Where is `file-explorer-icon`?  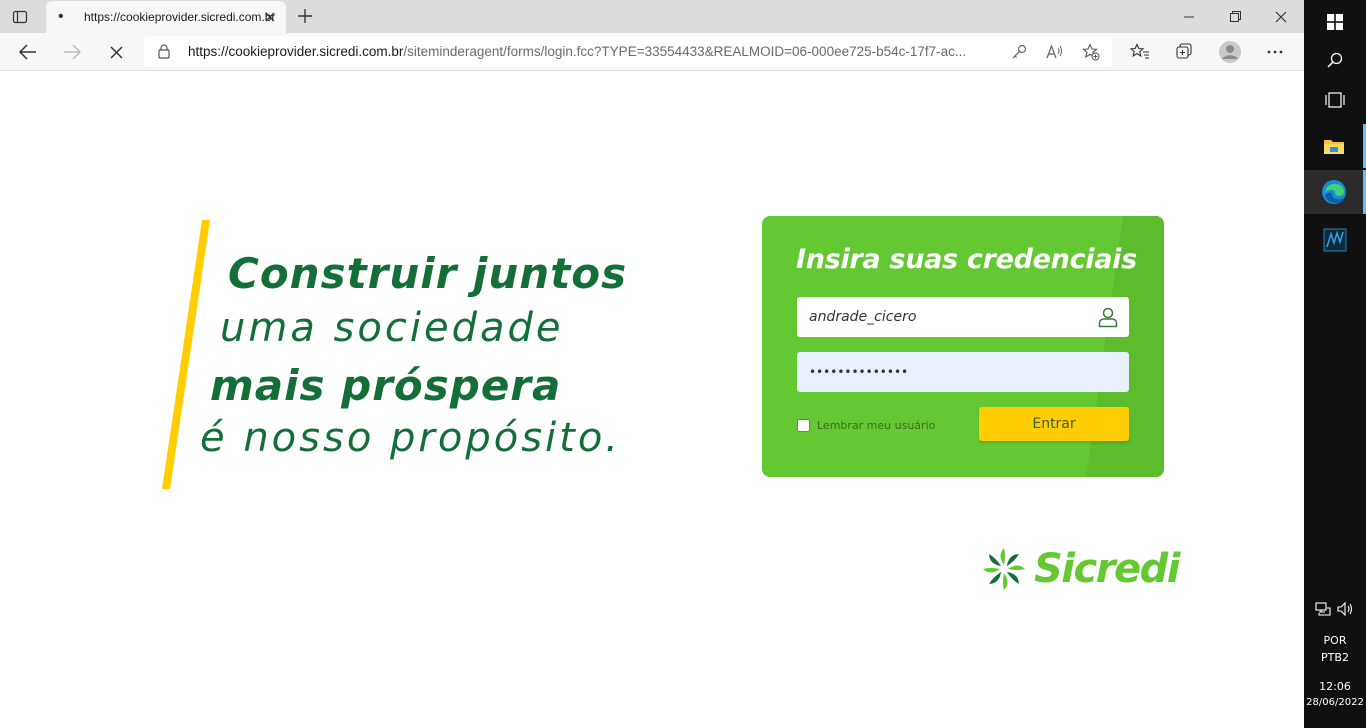
file-explorer-icon is located at coordinates (1335, 146).